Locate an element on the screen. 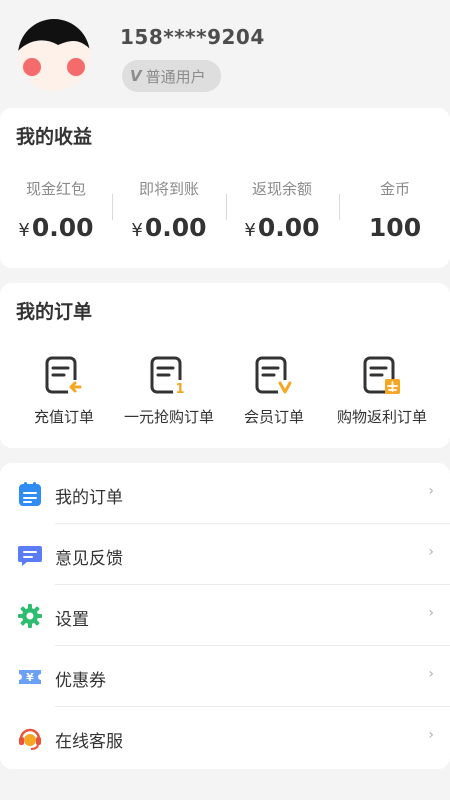 Image resolution: width=450 pixels, height=800 pixels. rebate-order-button: 购物返利订单 is located at coordinates (382, 391).